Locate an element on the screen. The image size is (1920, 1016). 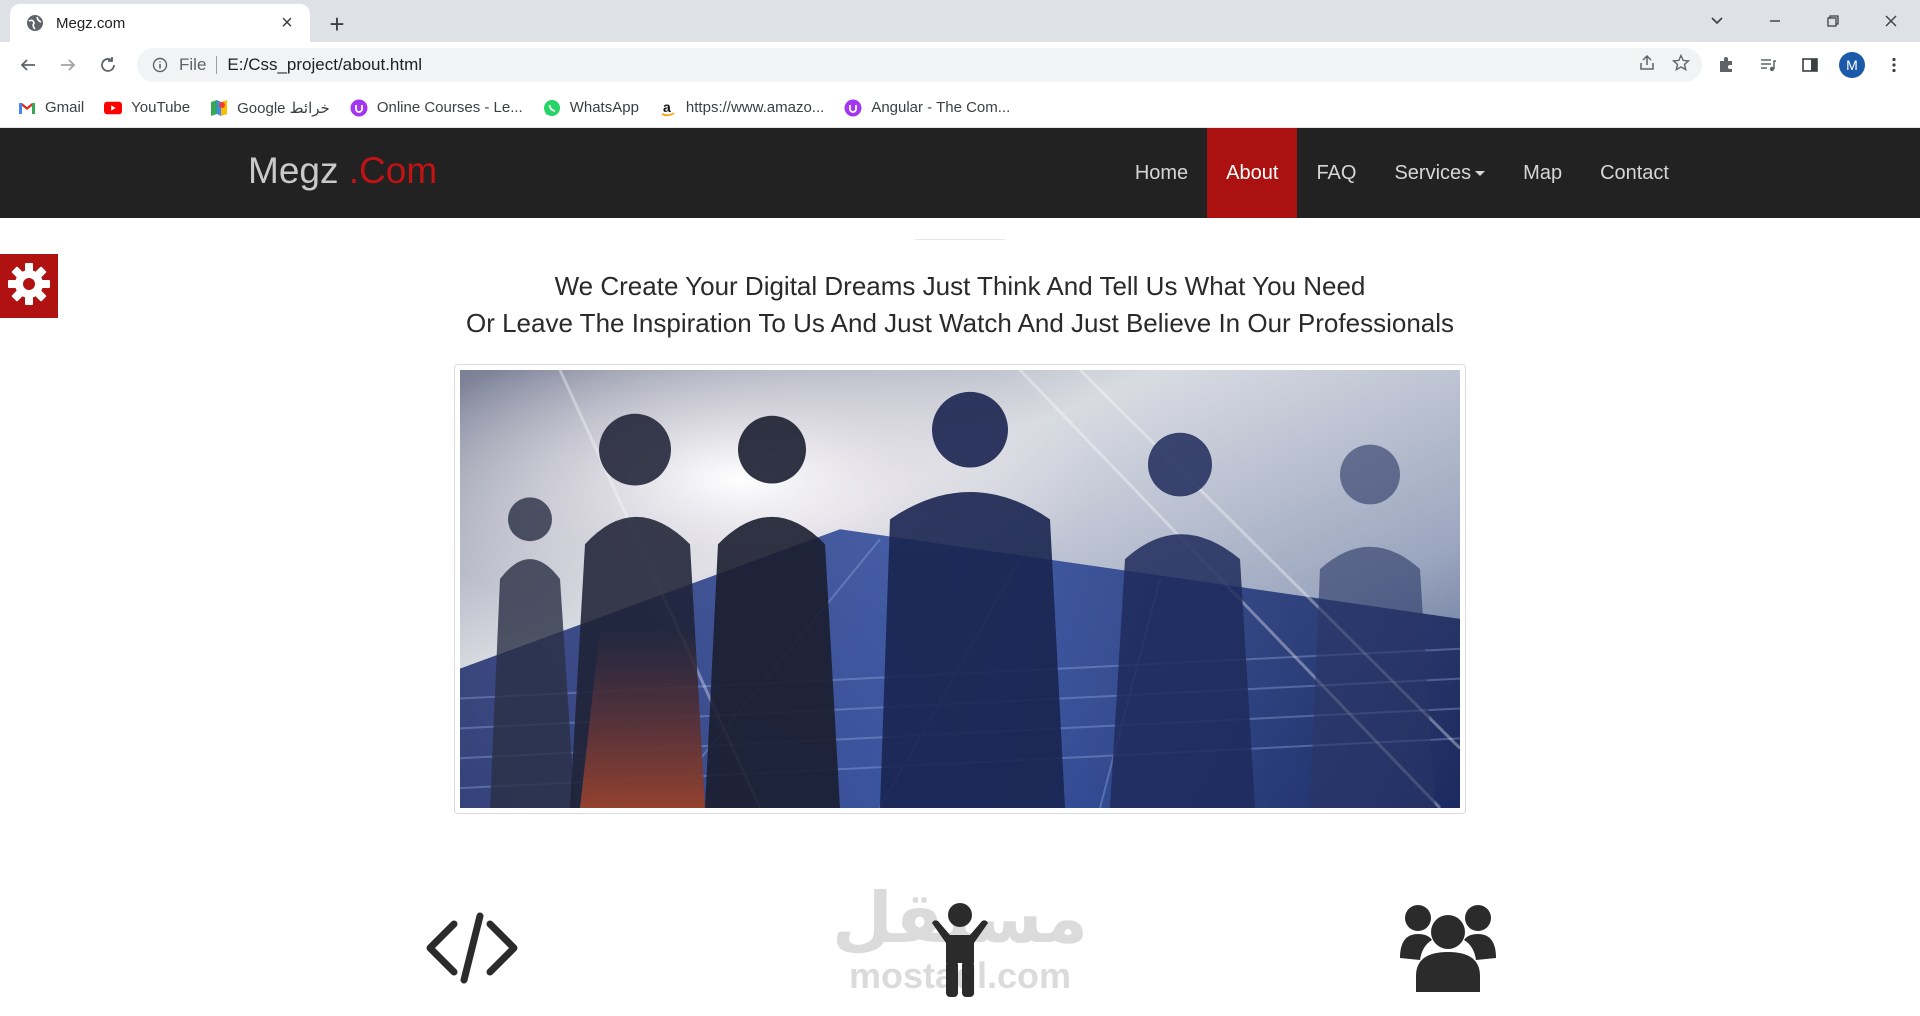
browser-tab-active: Megz.com × is located at coordinates (160, 23).